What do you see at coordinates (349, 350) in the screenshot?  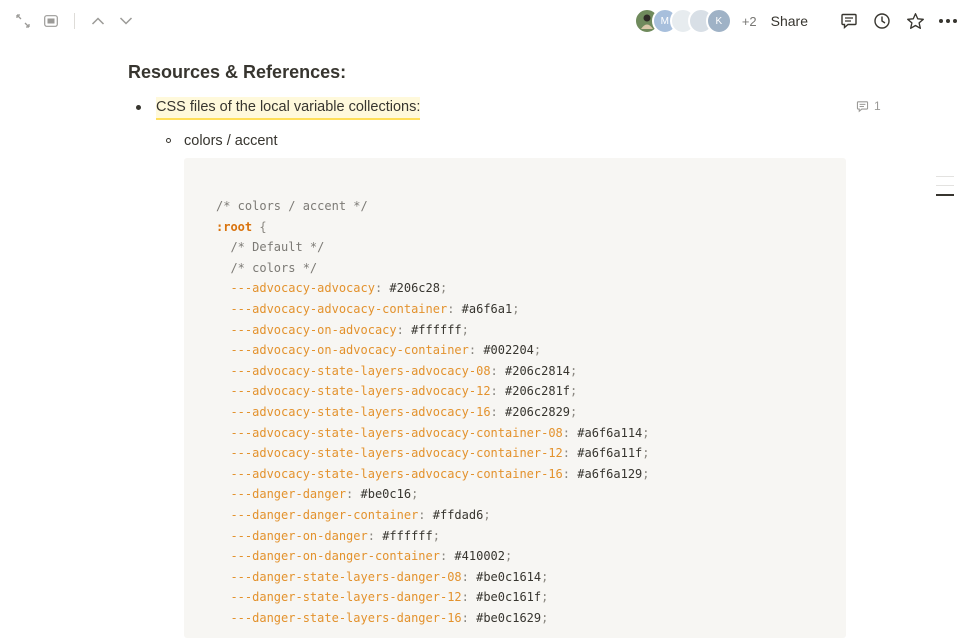 I see `css-property: ---advocacy-on-advocacy-container` at bounding box center [349, 350].